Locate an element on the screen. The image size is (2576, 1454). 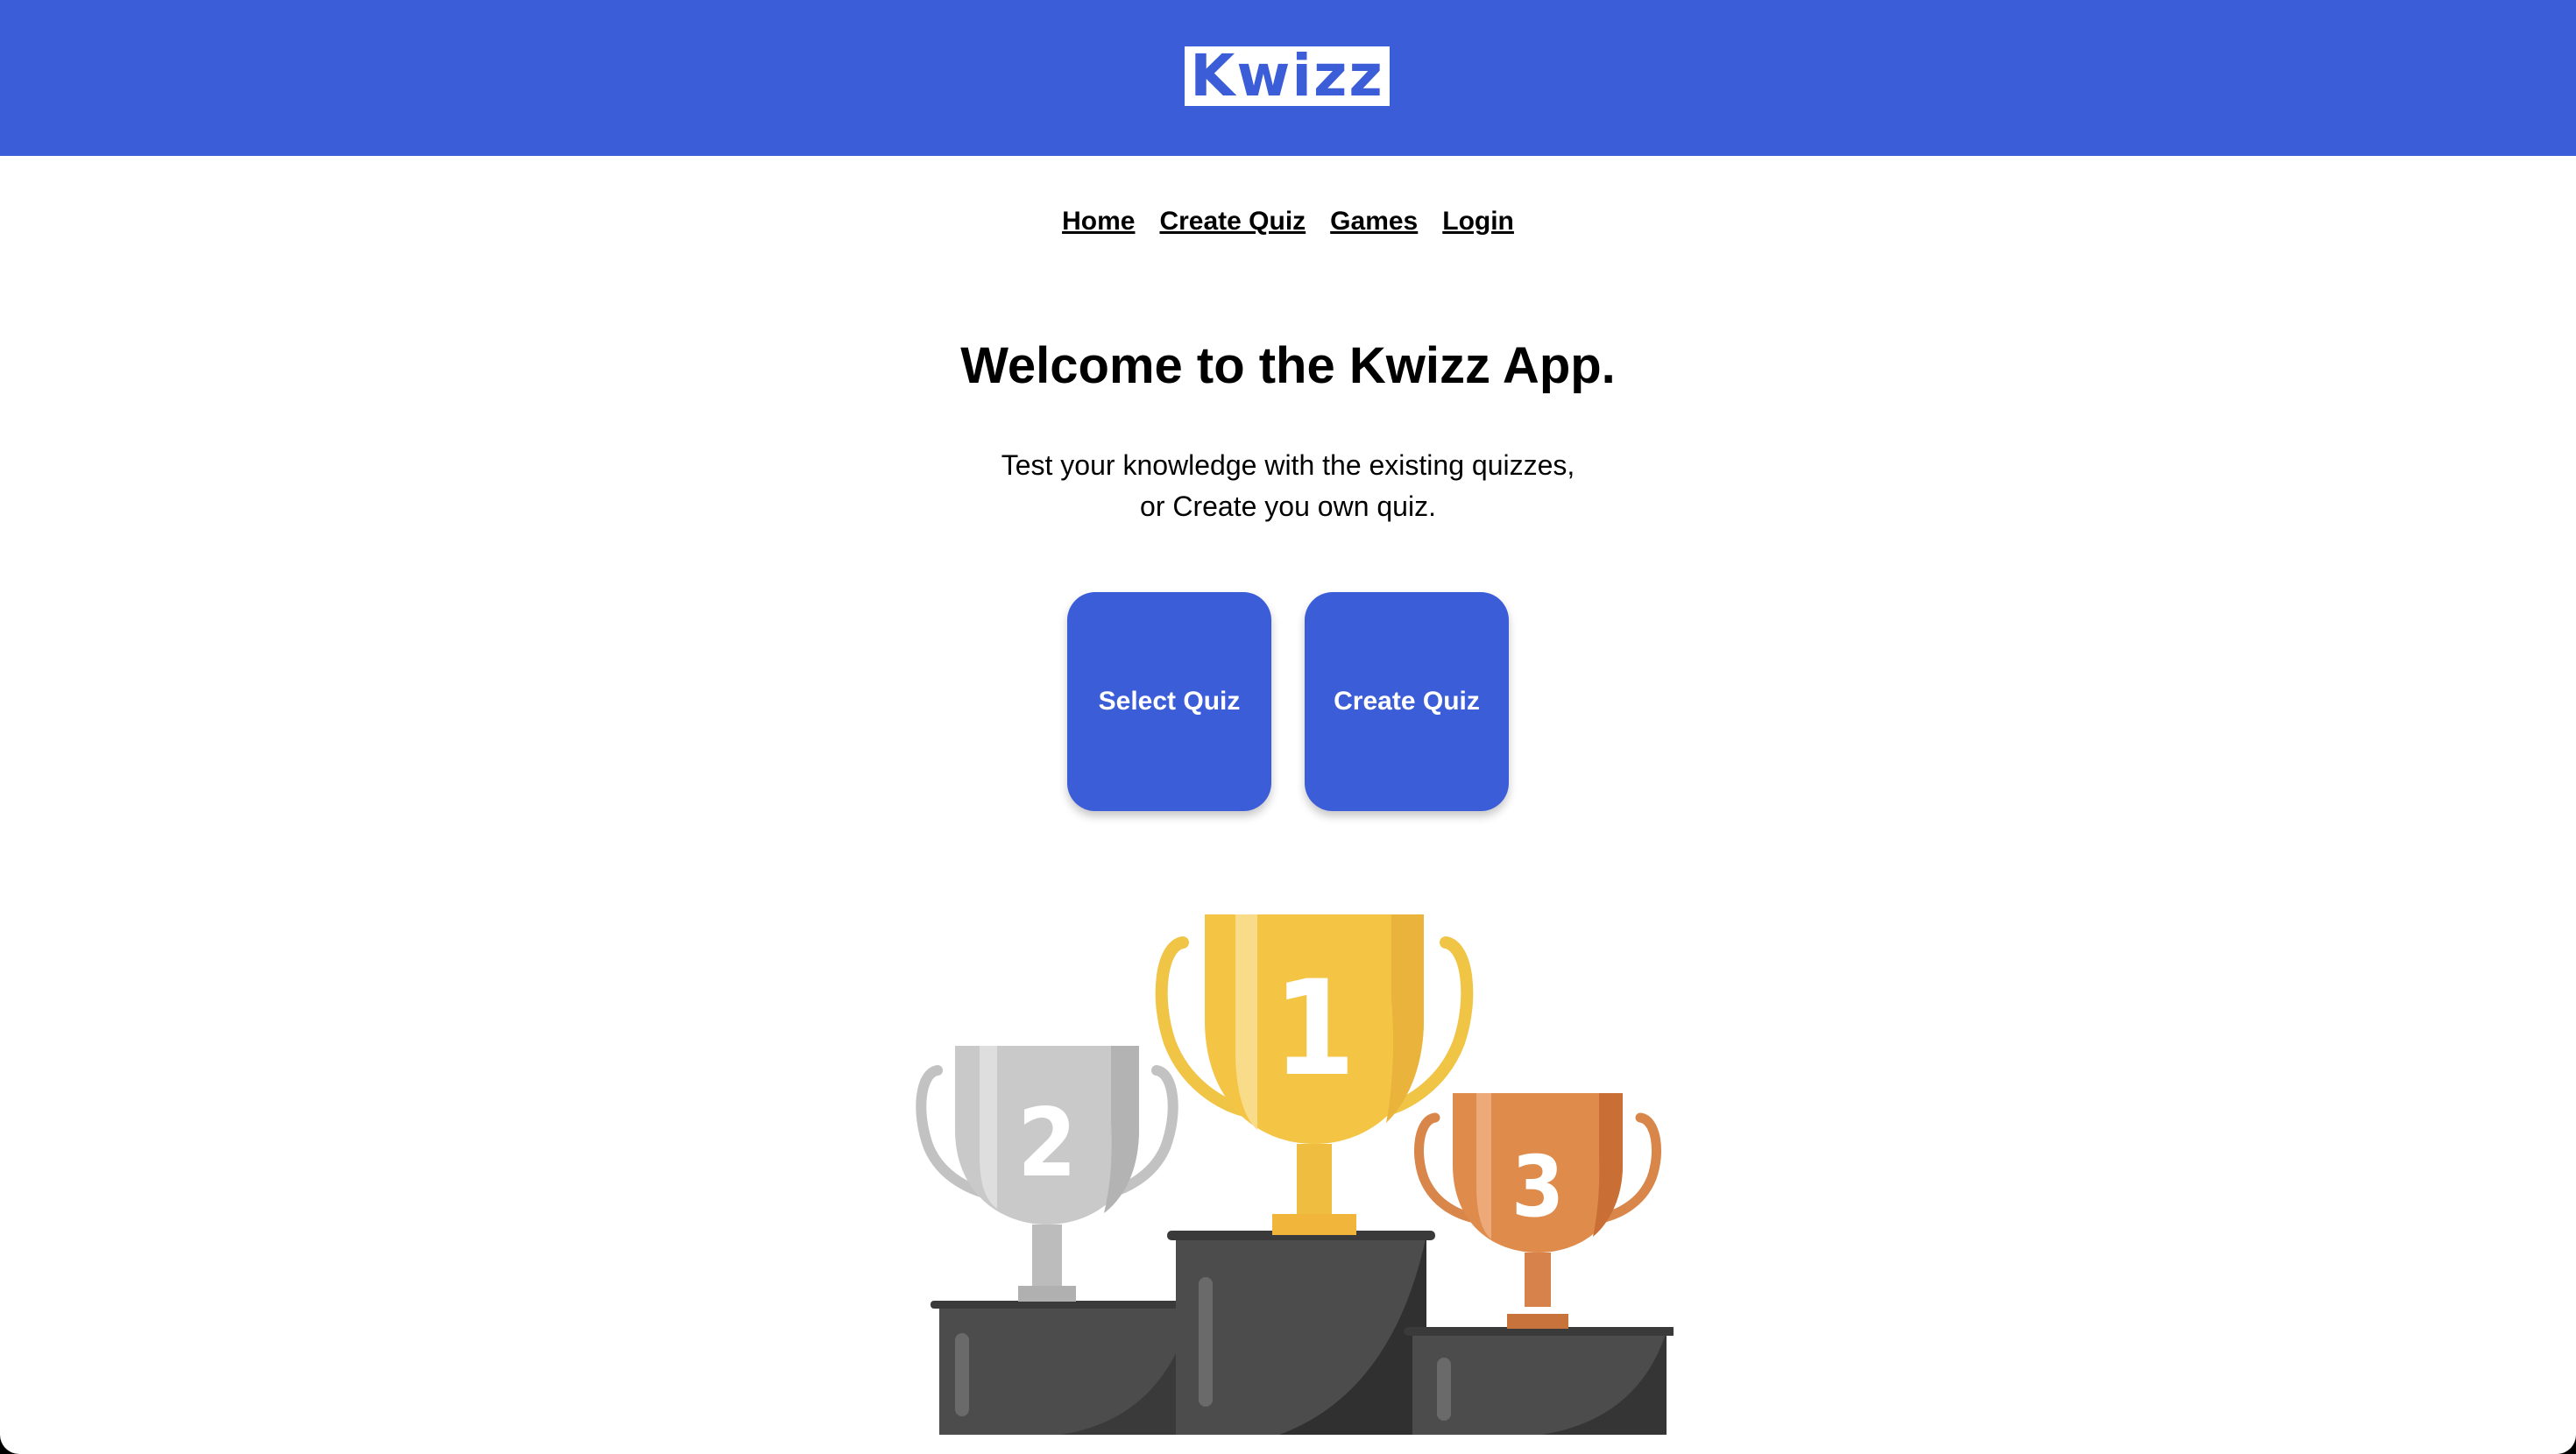
subtitle-line-2: or Create you own quiz. is located at coordinates (1288, 507).